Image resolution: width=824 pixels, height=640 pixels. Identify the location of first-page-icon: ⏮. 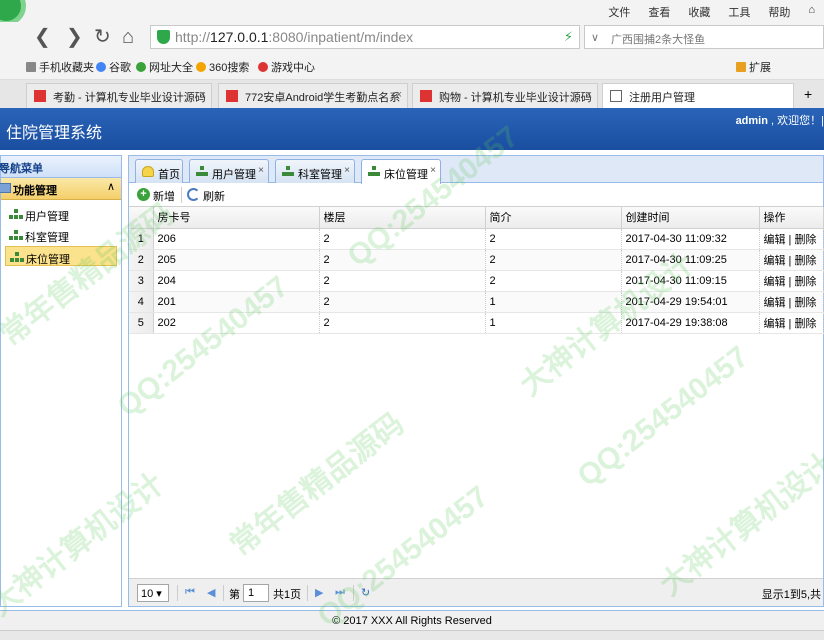
(190, 592).